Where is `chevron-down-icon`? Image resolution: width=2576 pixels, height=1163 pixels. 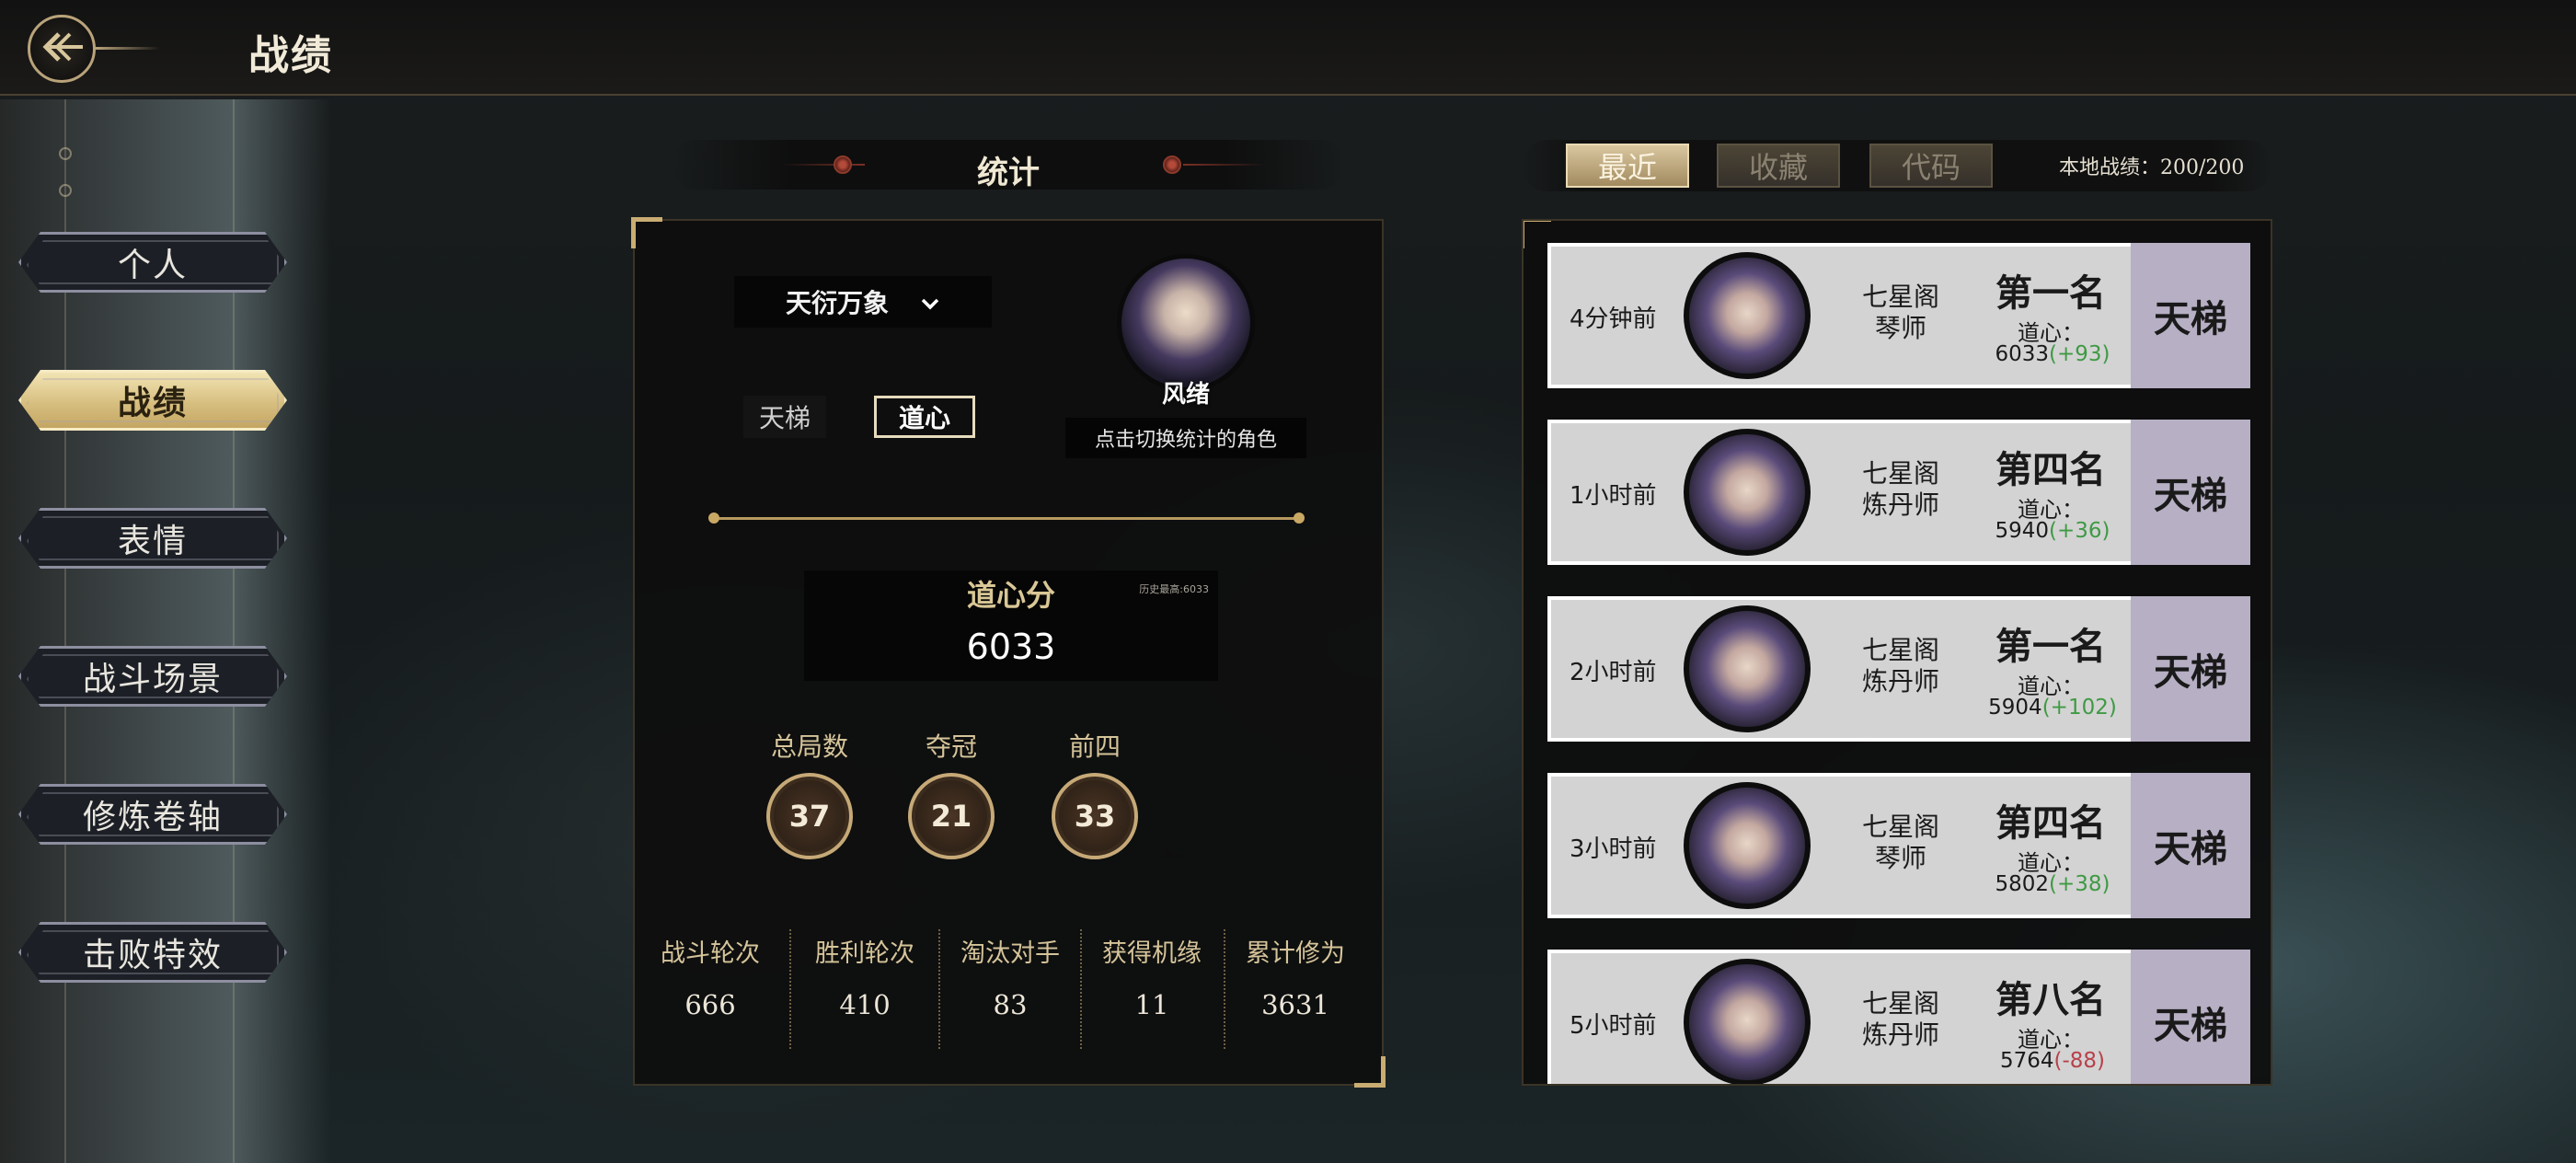 chevron-down-icon is located at coordinates (930, 302).